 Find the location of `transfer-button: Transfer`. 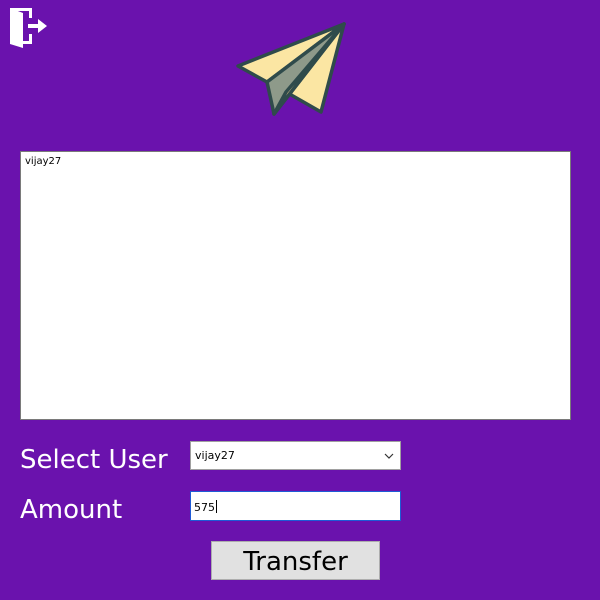

transfer-button: Transfer is located at coordinates (295, 560).